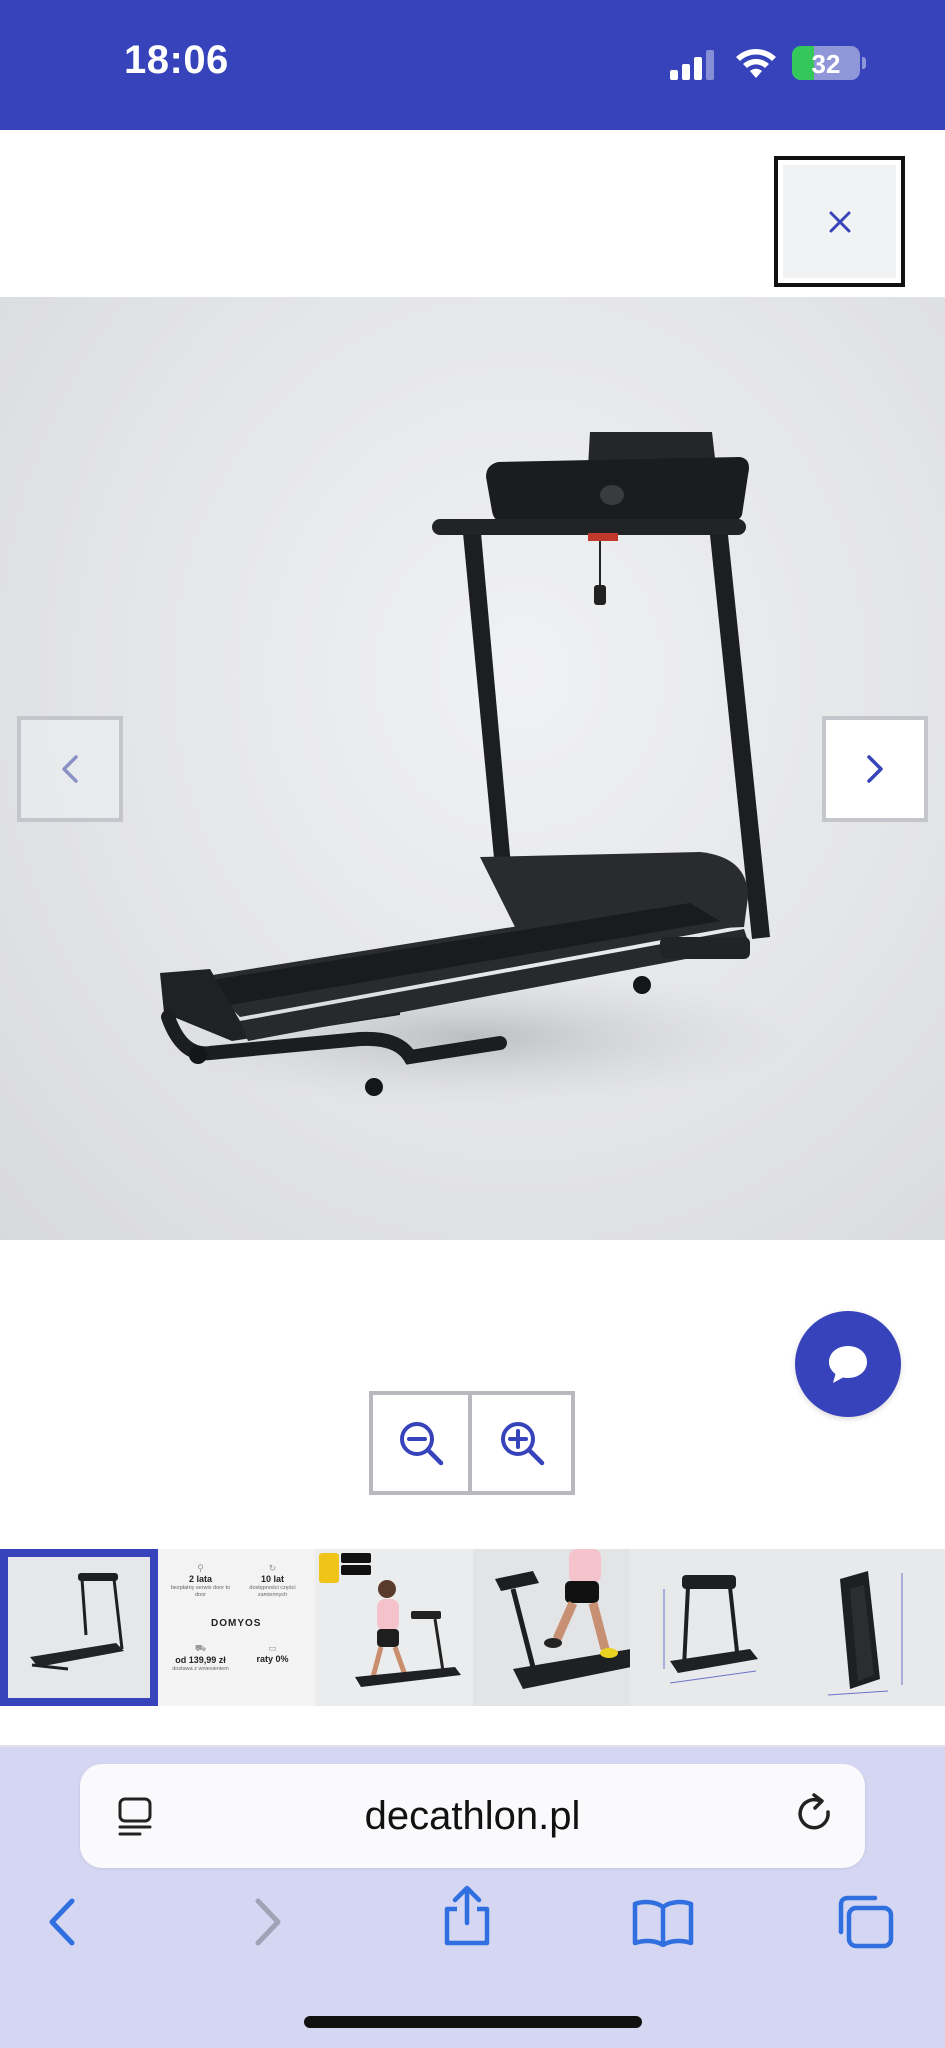  I want to click on tabs-icon, so click(866, 1922).